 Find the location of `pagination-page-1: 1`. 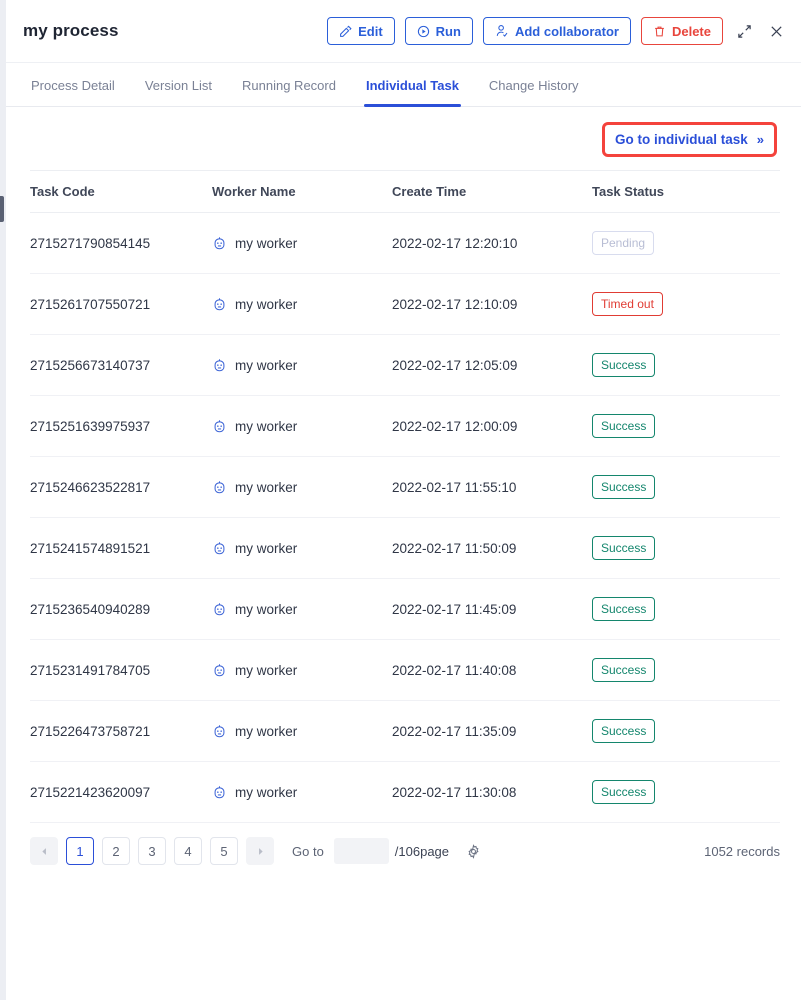

pagination-page-1: 1 is located at coordinates (80, 851).